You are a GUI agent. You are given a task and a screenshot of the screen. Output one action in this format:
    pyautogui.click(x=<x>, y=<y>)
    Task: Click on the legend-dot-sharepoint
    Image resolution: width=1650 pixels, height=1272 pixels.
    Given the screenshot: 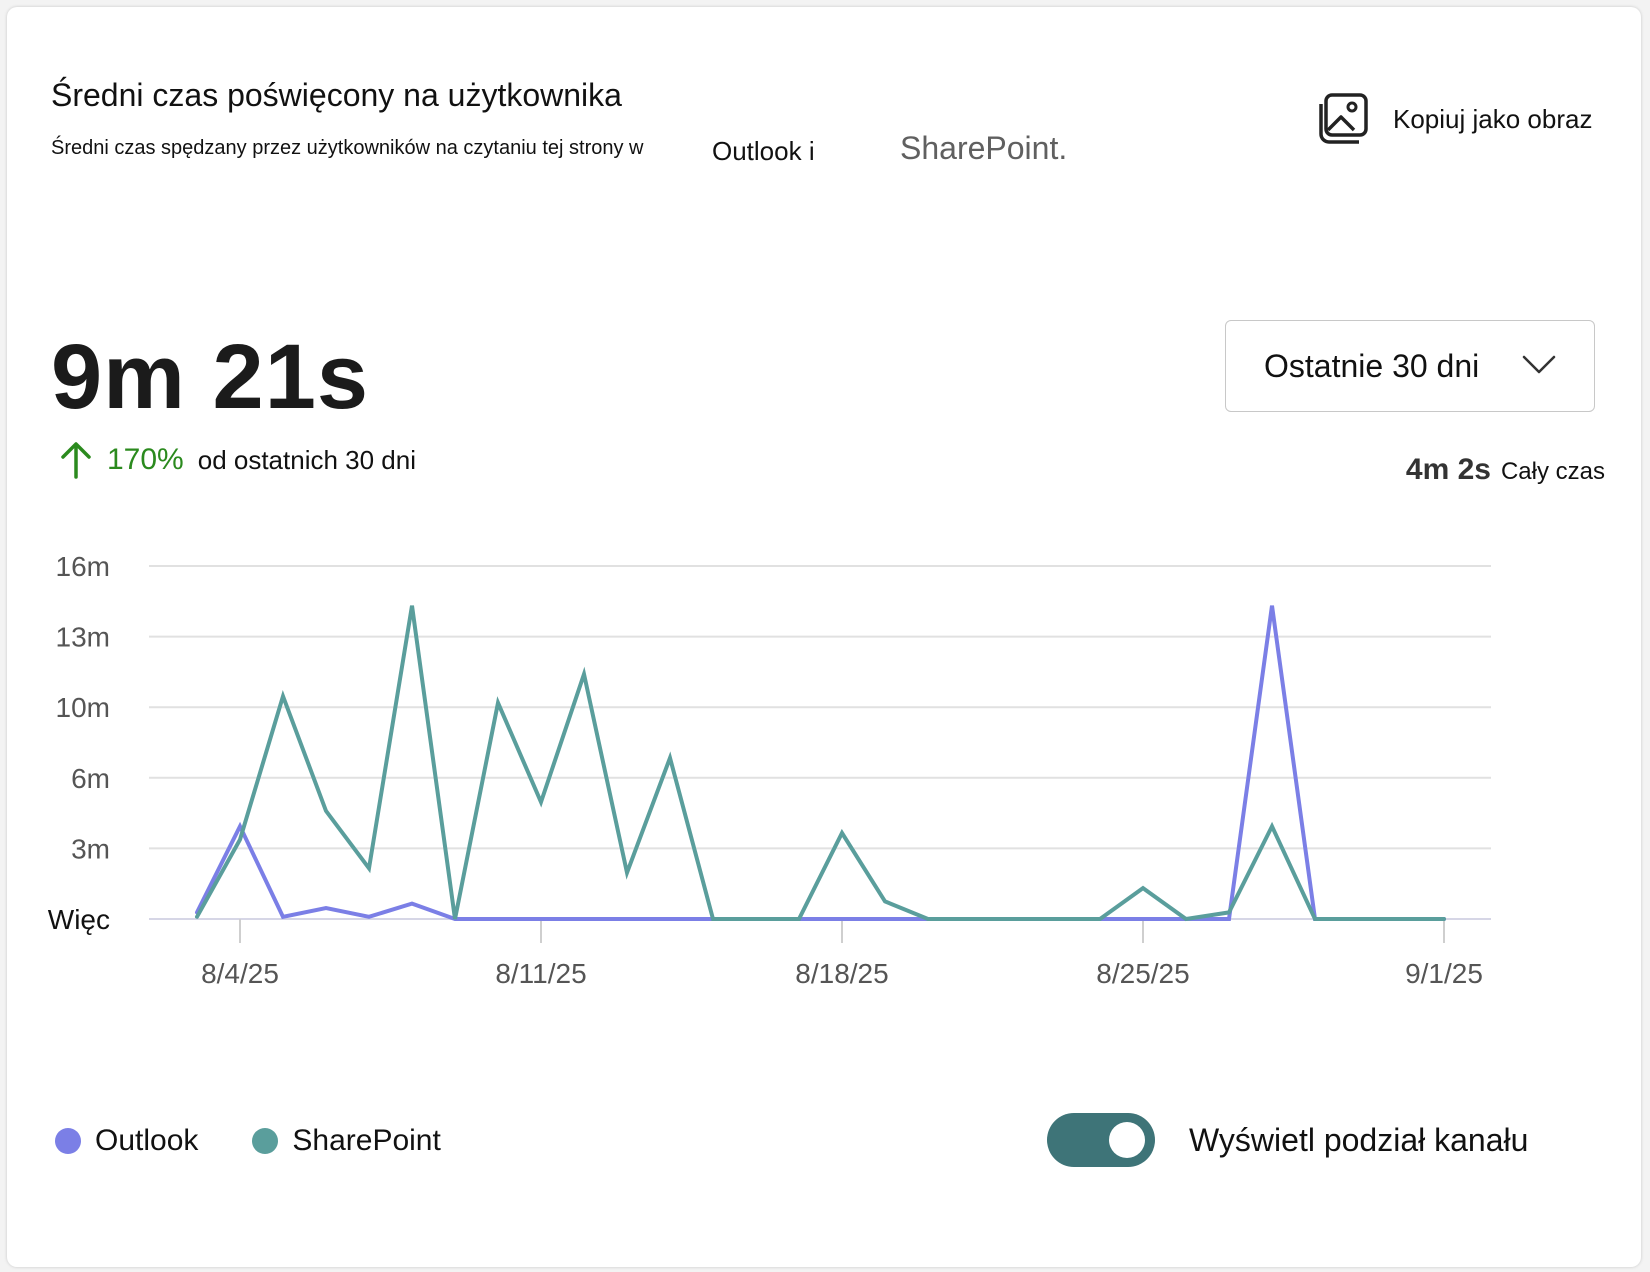 What is the action you would take?
    pyautogui.click(x=265, y=1141)
    